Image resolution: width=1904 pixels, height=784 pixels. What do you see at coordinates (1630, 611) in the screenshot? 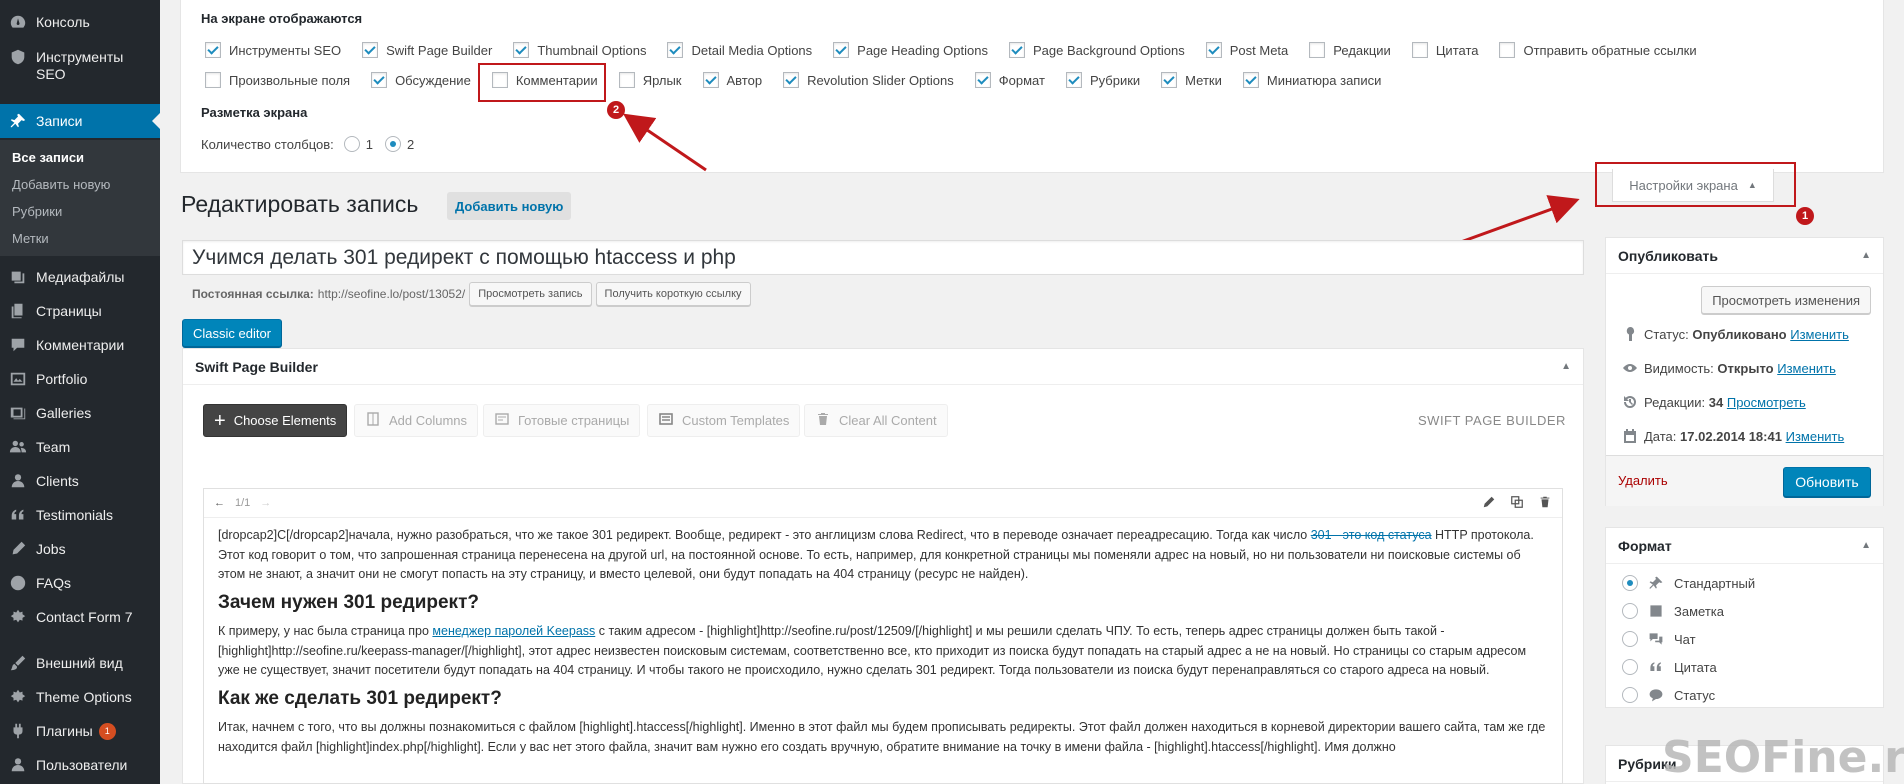
I see `format-radio-aside` at bounding box center [1630, 611].